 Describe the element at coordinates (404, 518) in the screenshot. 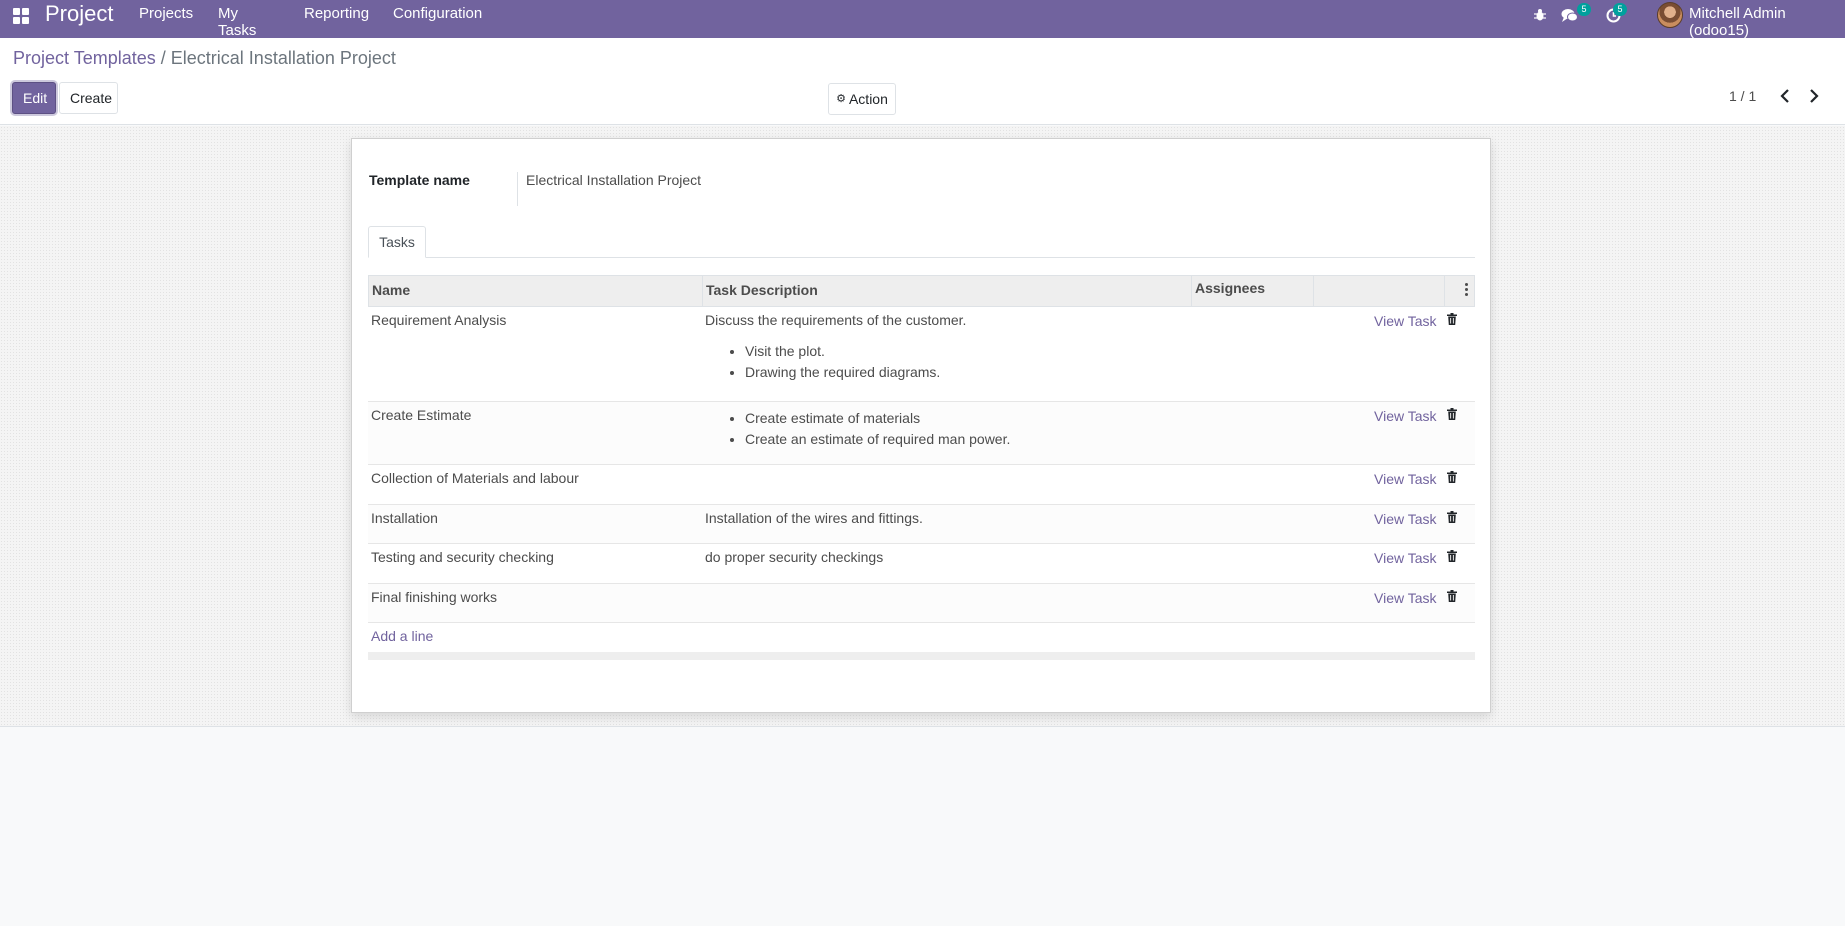

I see `task-name: Installation` at that location.